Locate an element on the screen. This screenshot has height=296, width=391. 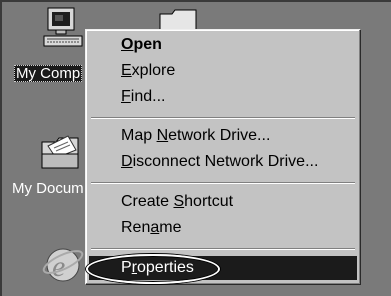
my-computer-icon is located at coordinates (64, 32).